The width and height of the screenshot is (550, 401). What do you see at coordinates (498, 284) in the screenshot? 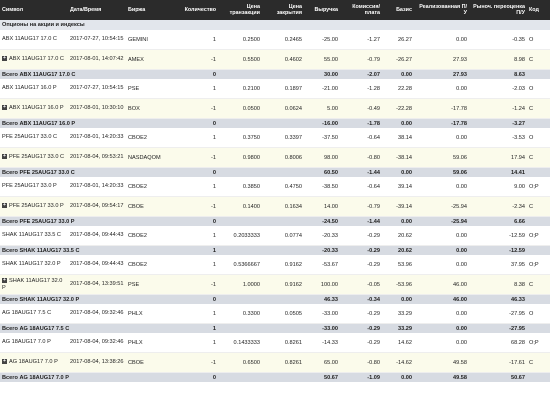
I see `mtm-pl-cell: 8.38` at bounding box center [498, 284].